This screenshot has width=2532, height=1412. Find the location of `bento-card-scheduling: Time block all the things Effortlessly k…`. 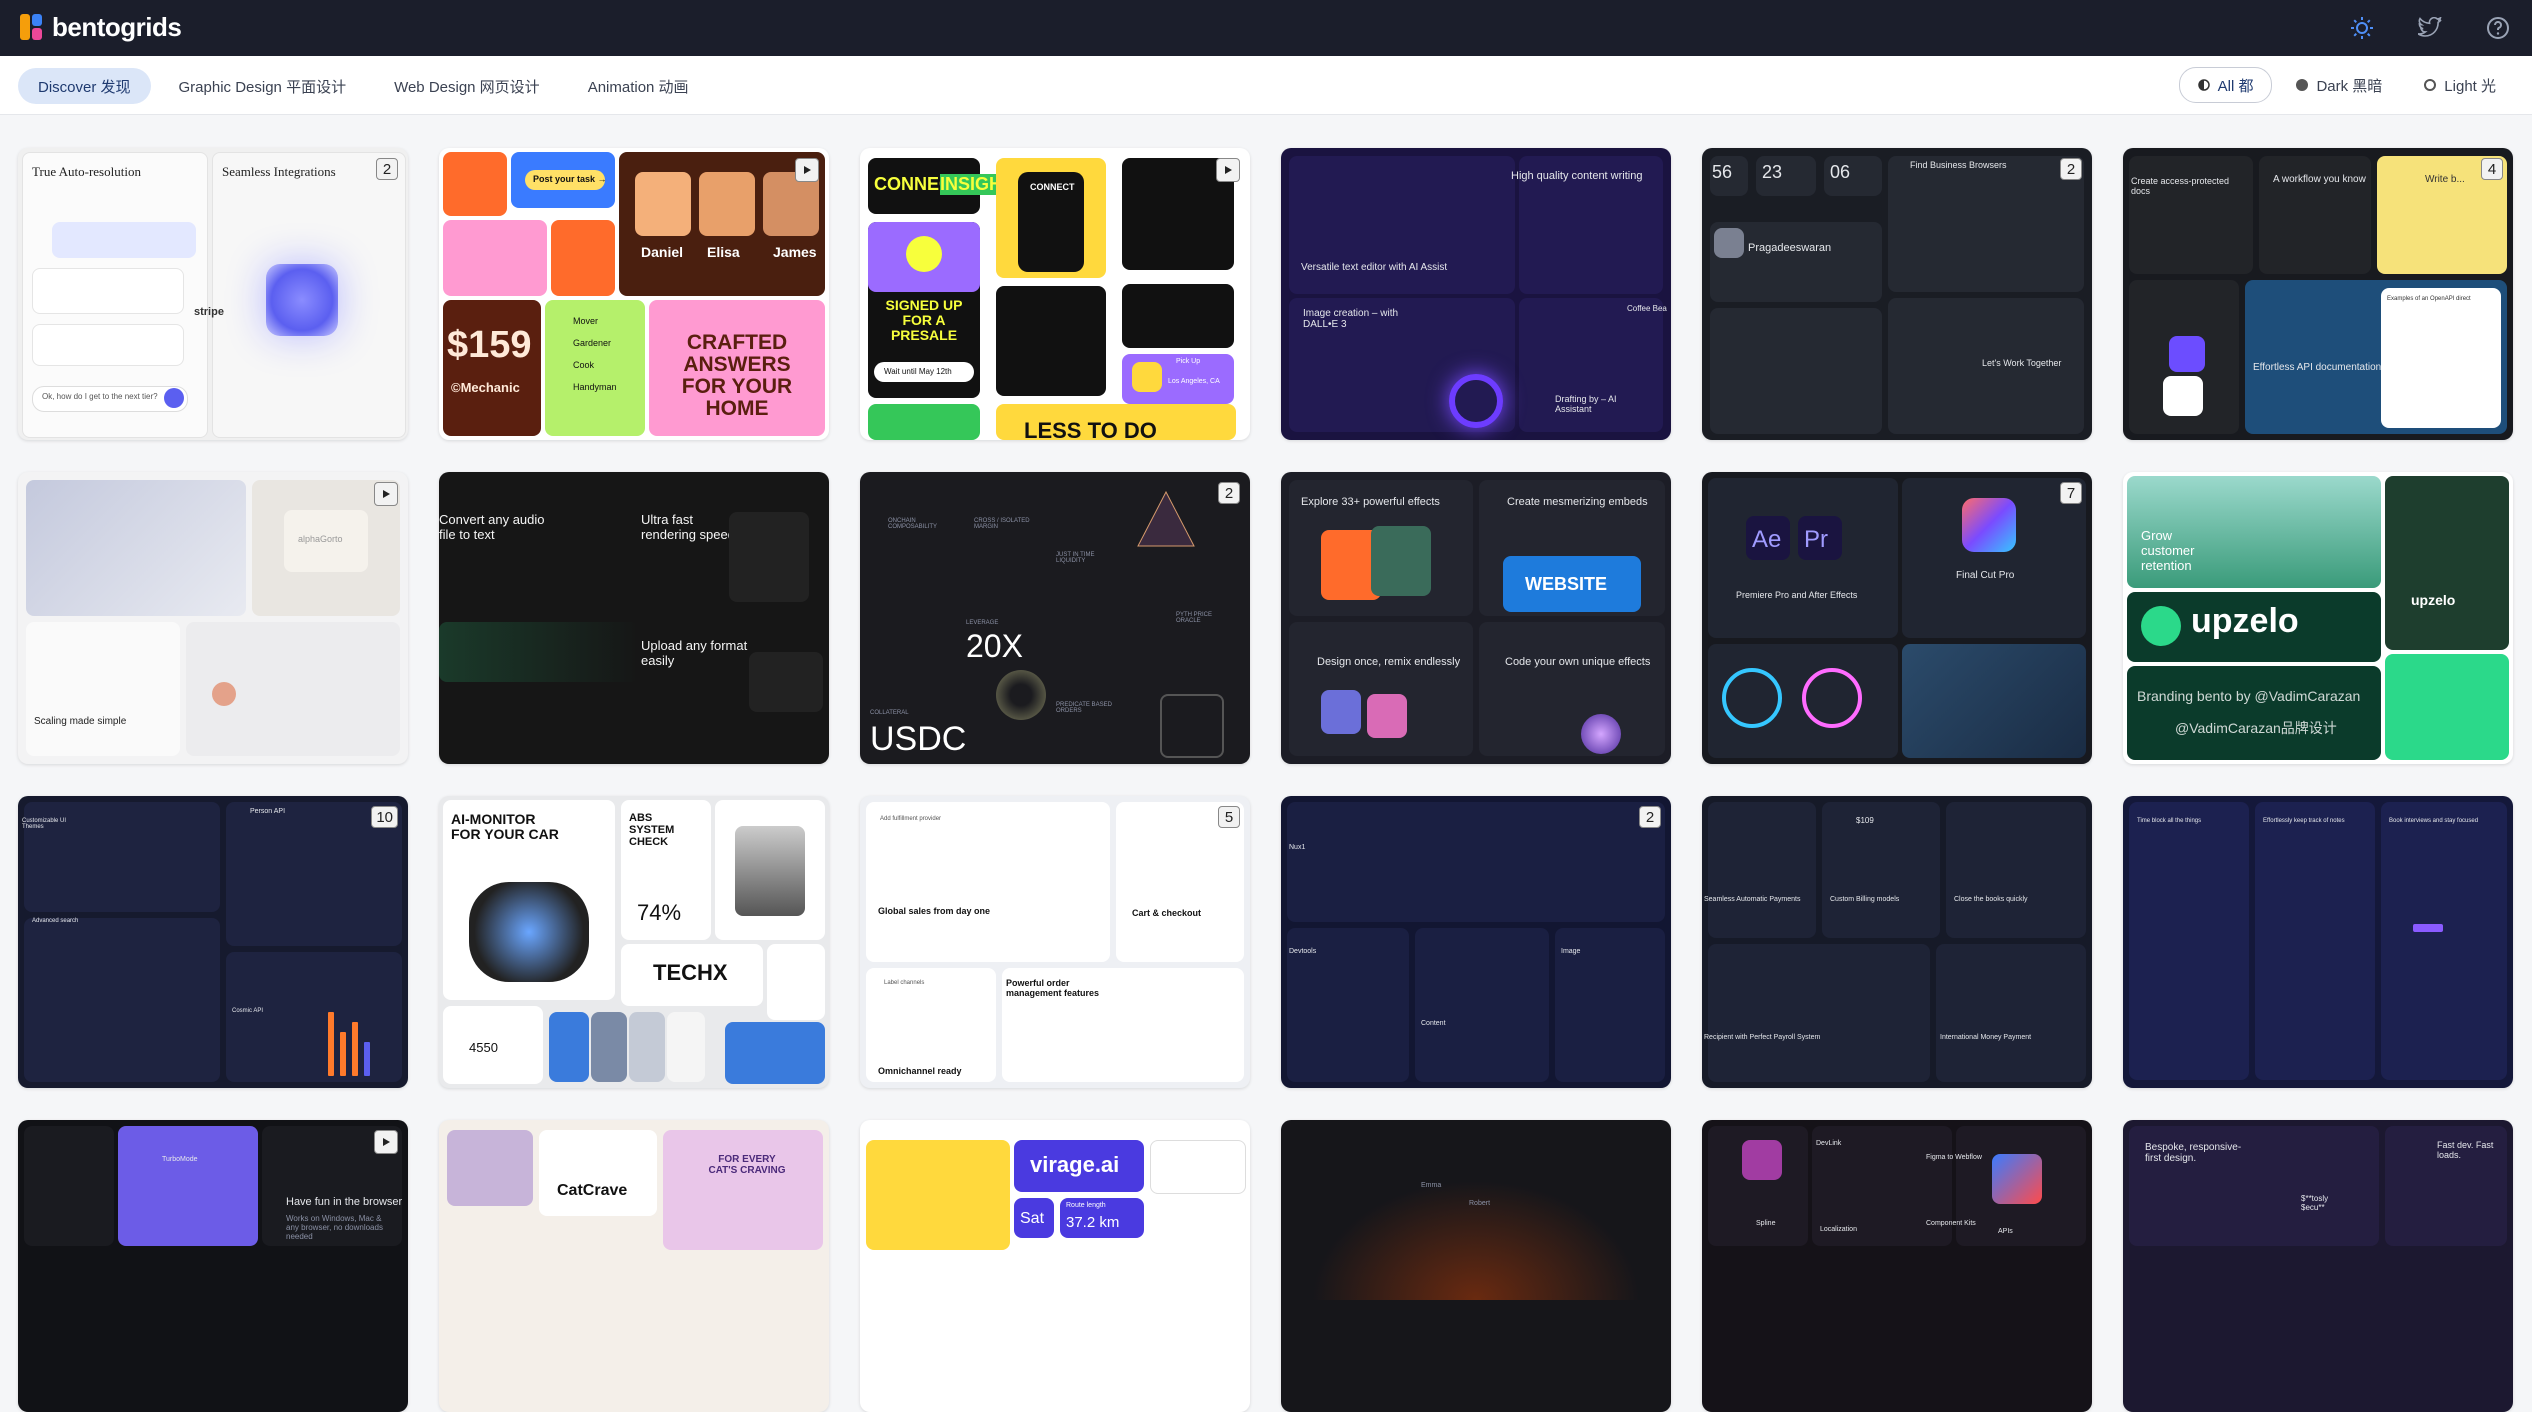

bento-card-scheduling: Time block all the things Effortlessly k… is located at coordinates (2318, 942).